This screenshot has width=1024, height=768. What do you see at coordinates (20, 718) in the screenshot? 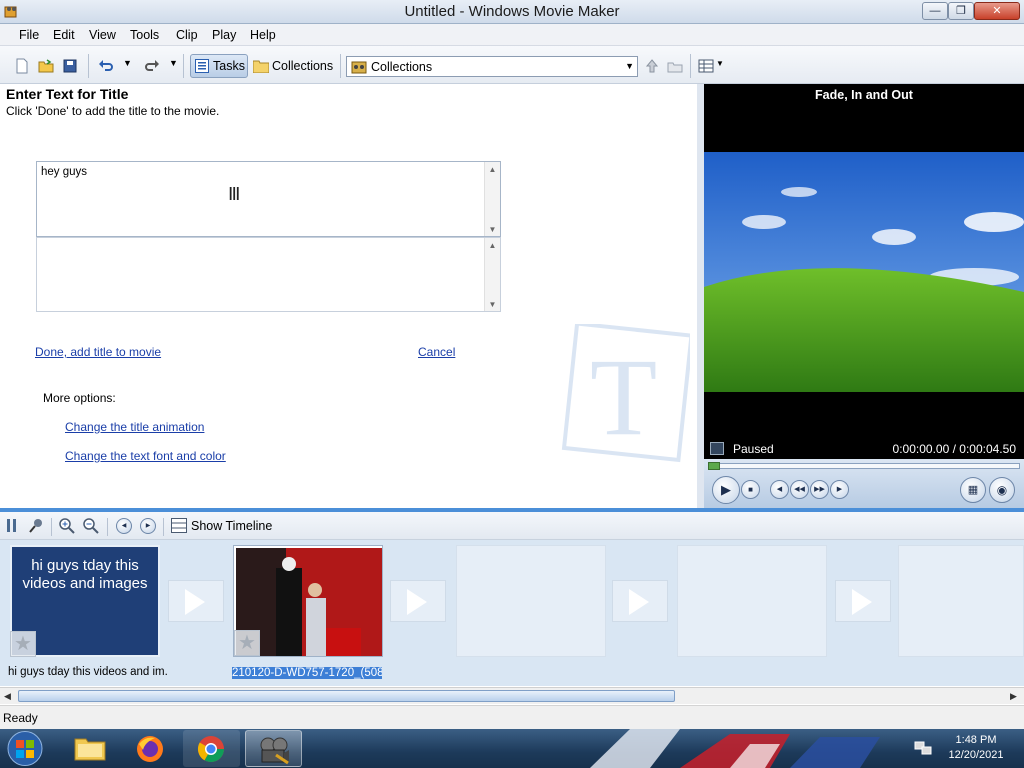
I see `status-text: Ready` at bounding box center [20, 718].